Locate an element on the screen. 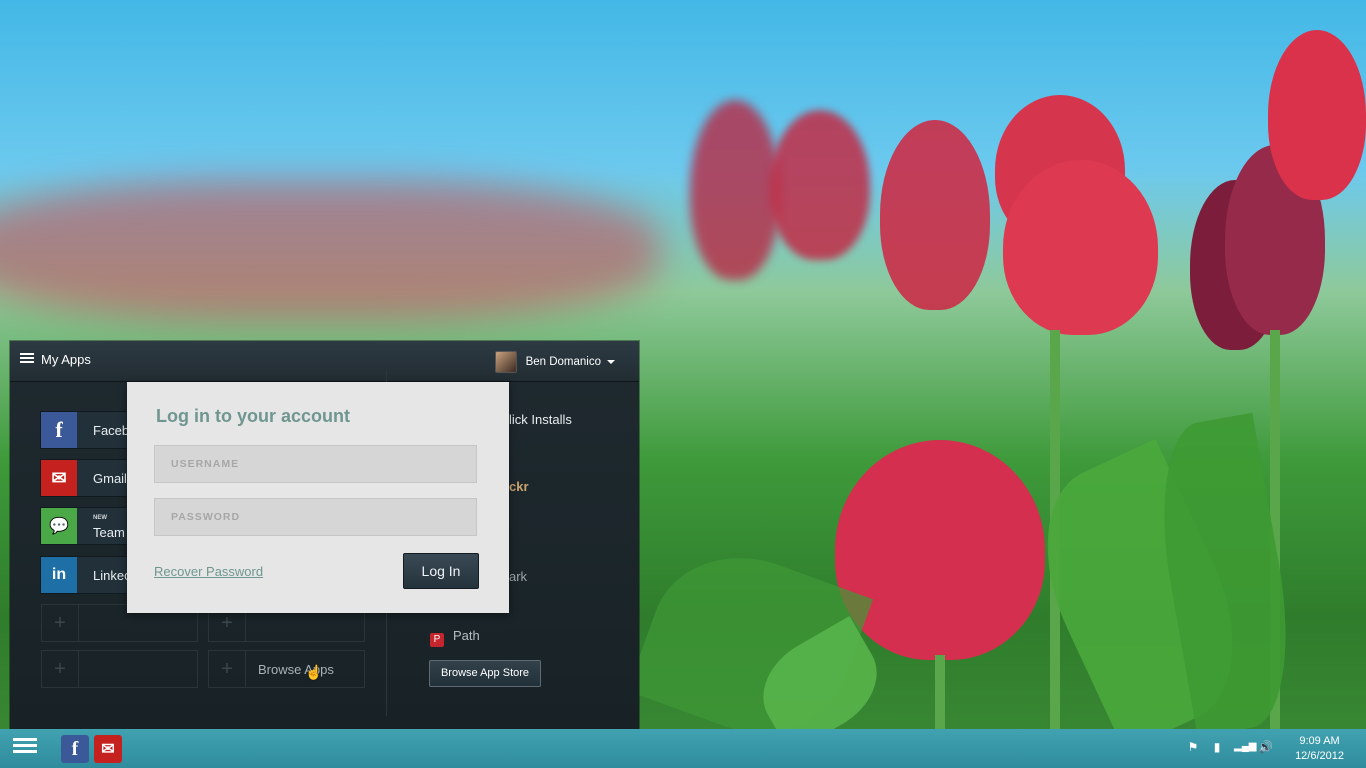  taskbar: f ✉ ⚑ ▮ ▂▄▆ 🔊 9:09 AM 12/6/2012 is located at coordinates (683, 748).